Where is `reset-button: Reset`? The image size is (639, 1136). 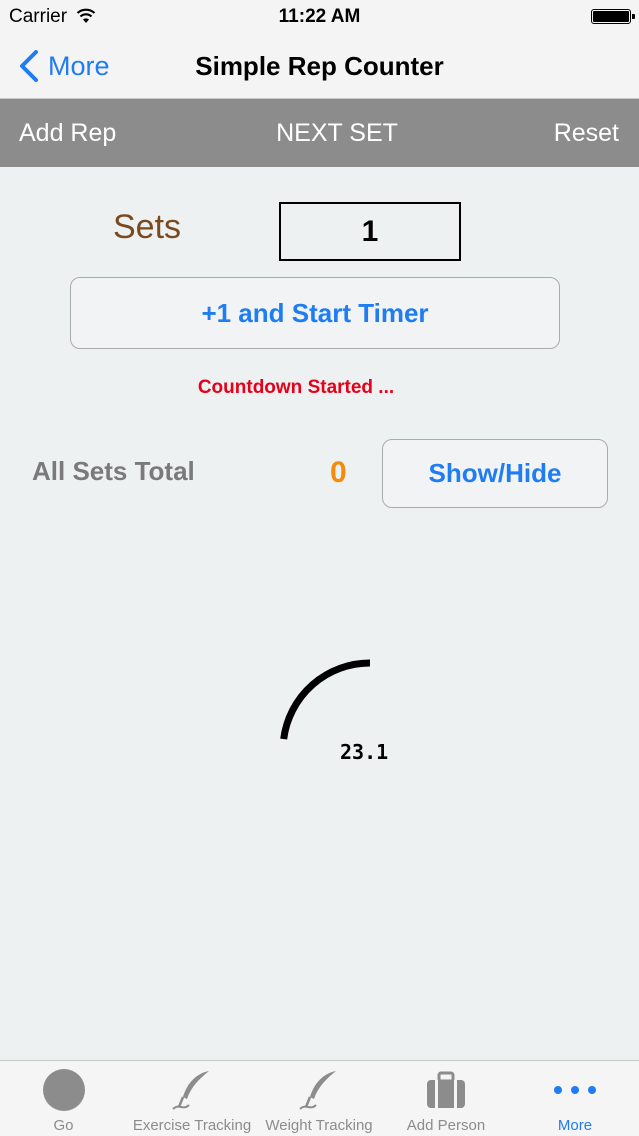 reset-button: Reset is located at coordinates (586, 133).